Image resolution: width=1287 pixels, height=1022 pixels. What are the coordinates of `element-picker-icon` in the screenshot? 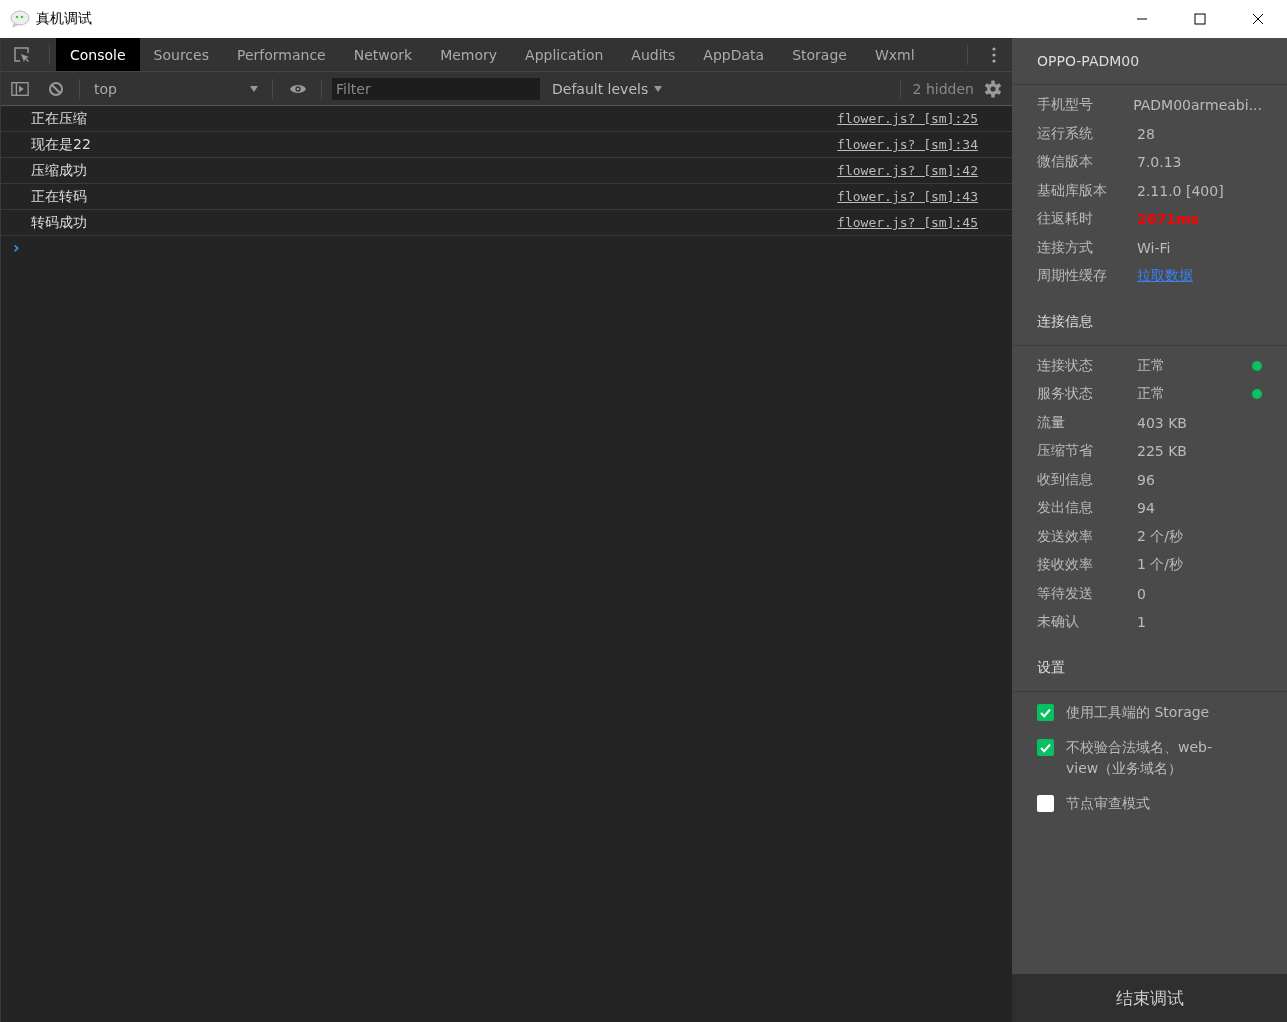 It's located at (22, 54).